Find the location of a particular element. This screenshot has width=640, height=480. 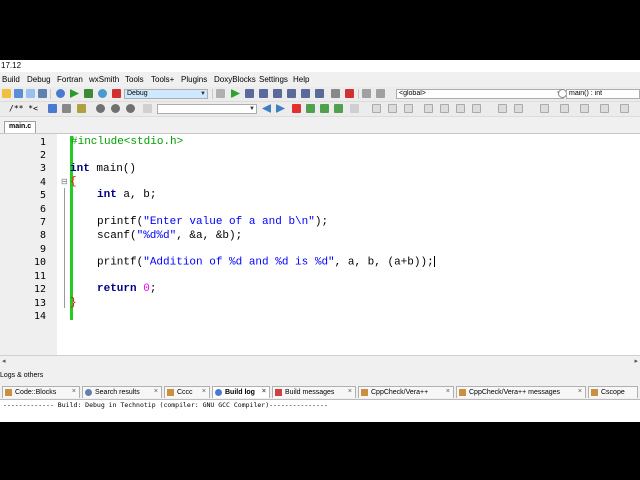

line-number: 1 is located at coordinates (42, 142).